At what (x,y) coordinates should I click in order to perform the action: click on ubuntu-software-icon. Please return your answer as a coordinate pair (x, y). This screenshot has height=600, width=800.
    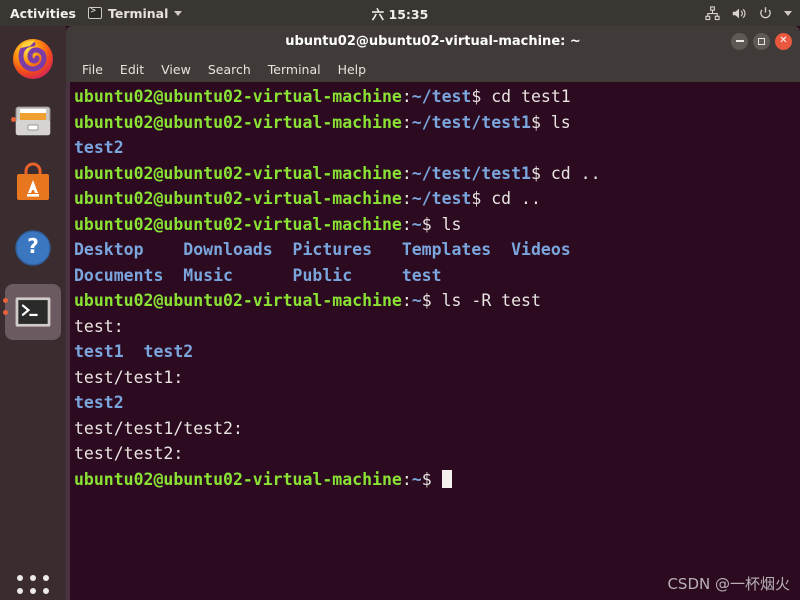
    Looking at the image, I should click on (33, 181).